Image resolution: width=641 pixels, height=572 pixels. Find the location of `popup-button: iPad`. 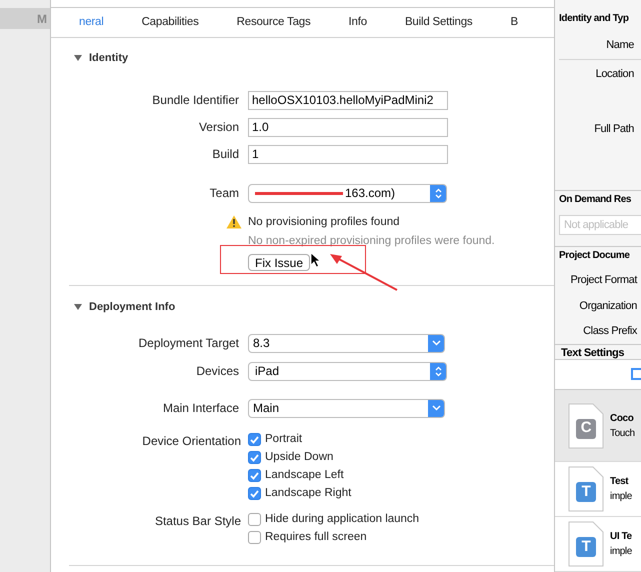

popup-button: iPad is located at coordinates (347, 371).